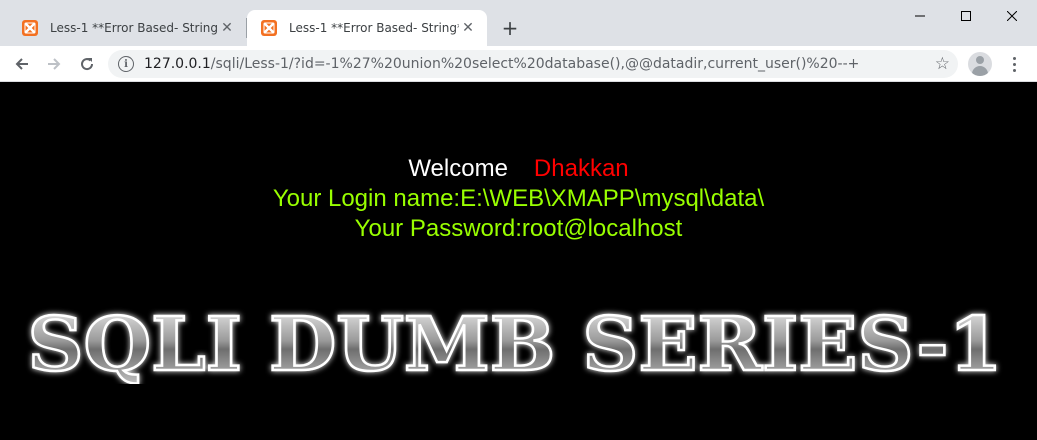 The image size is (1037, 440). I want to click on tab-2: Less-1 **Error Based- String** ✕, so click(367, 28).